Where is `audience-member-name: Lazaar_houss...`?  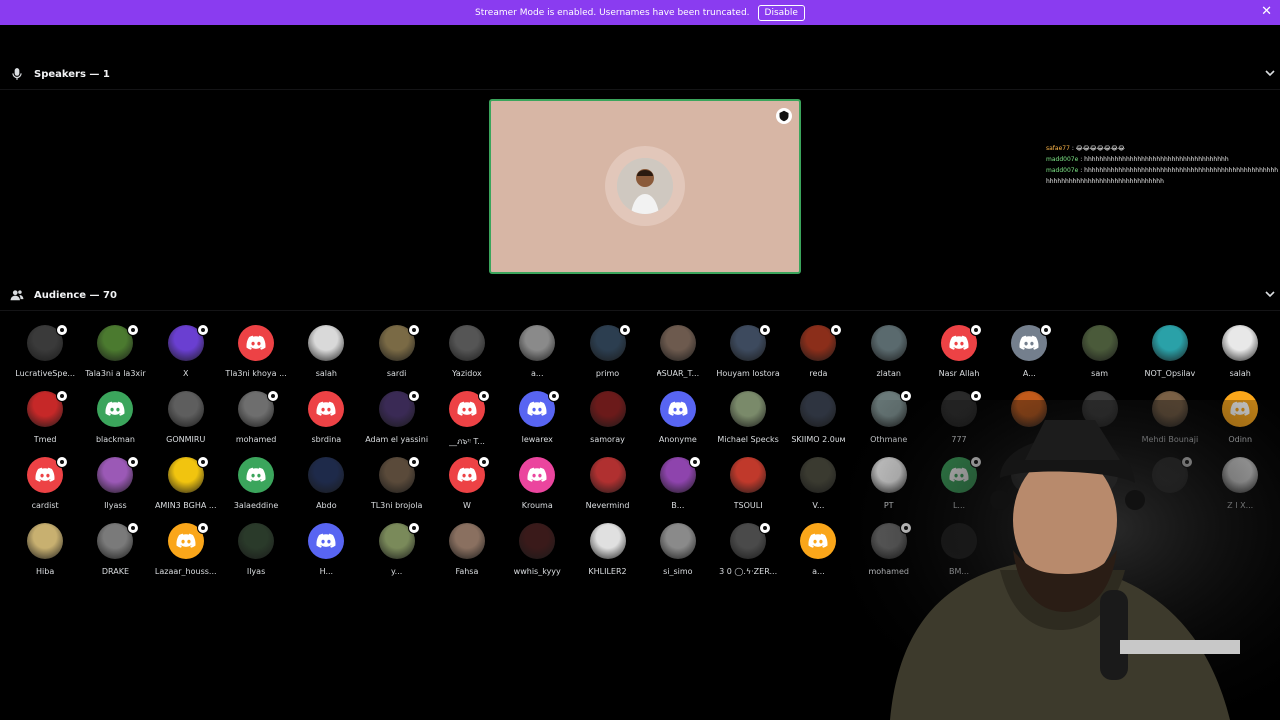
audience-member-name: Lazaar_houss... is located at coordinates (185, 571).